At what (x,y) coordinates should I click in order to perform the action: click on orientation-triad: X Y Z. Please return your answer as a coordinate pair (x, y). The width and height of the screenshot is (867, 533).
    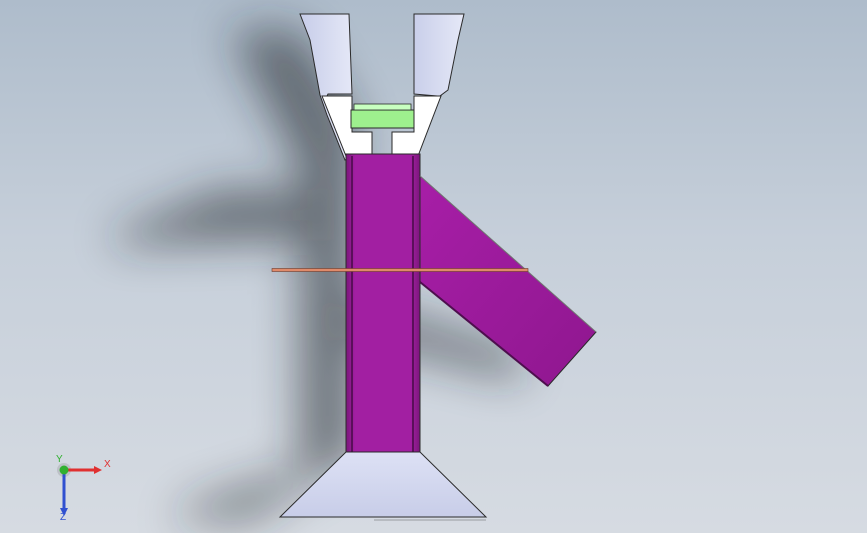
    Looking at the image, I should click on (81, 487).